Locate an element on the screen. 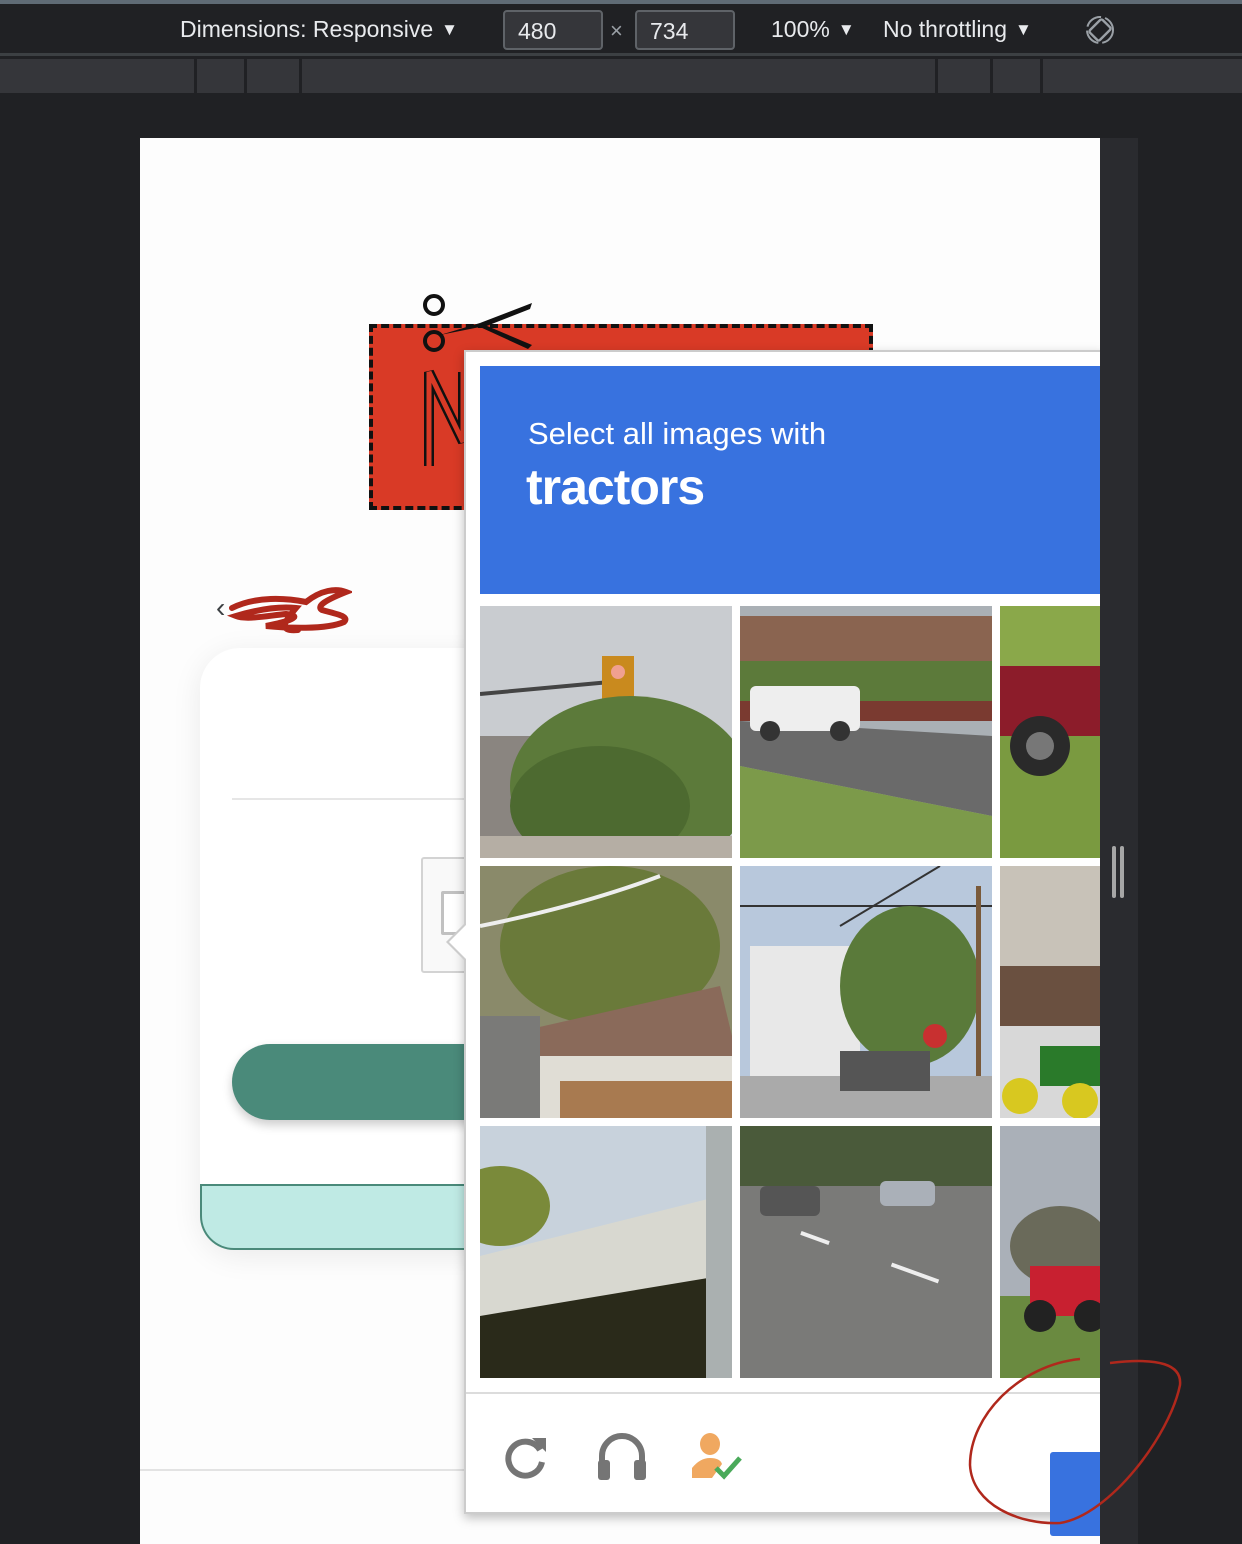 This screenshot has height=1544, width=1242. tile-image-palm-house is located at coordinates (606, 992).